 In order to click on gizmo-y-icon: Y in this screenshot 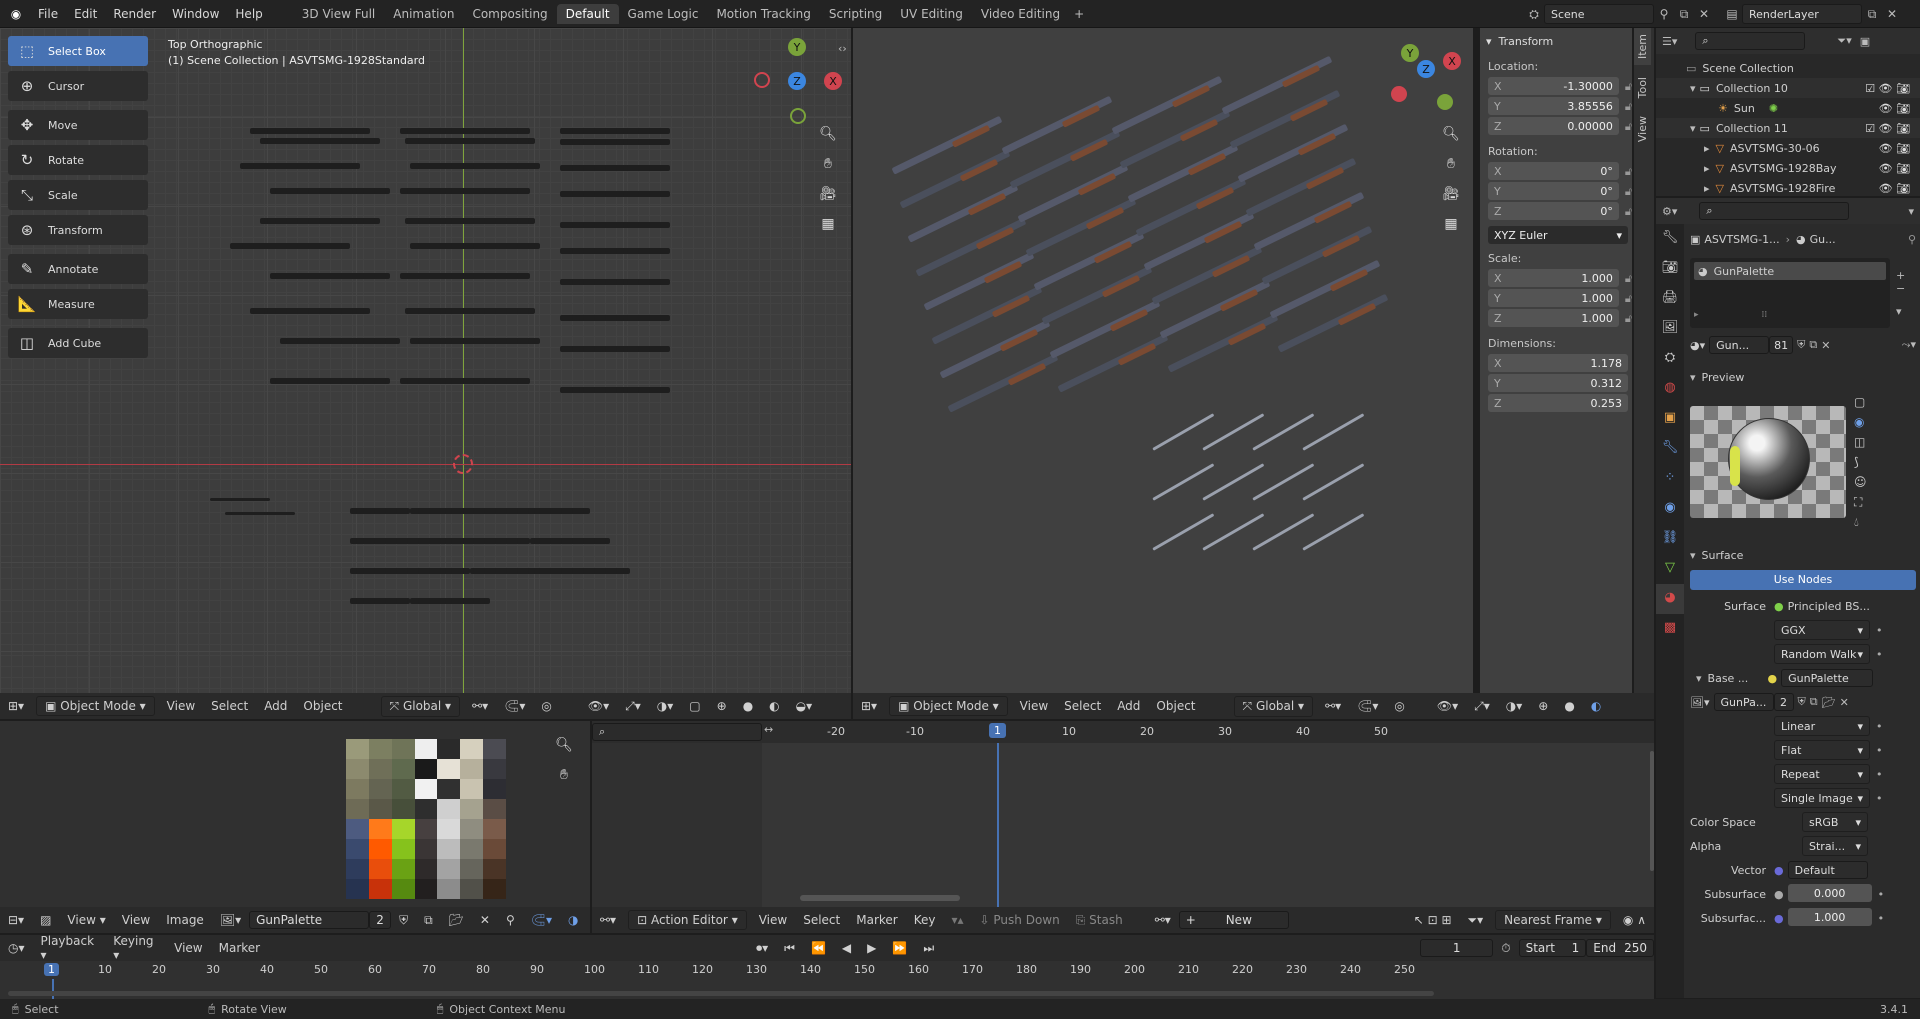, I will do `click(1410, 53)`.